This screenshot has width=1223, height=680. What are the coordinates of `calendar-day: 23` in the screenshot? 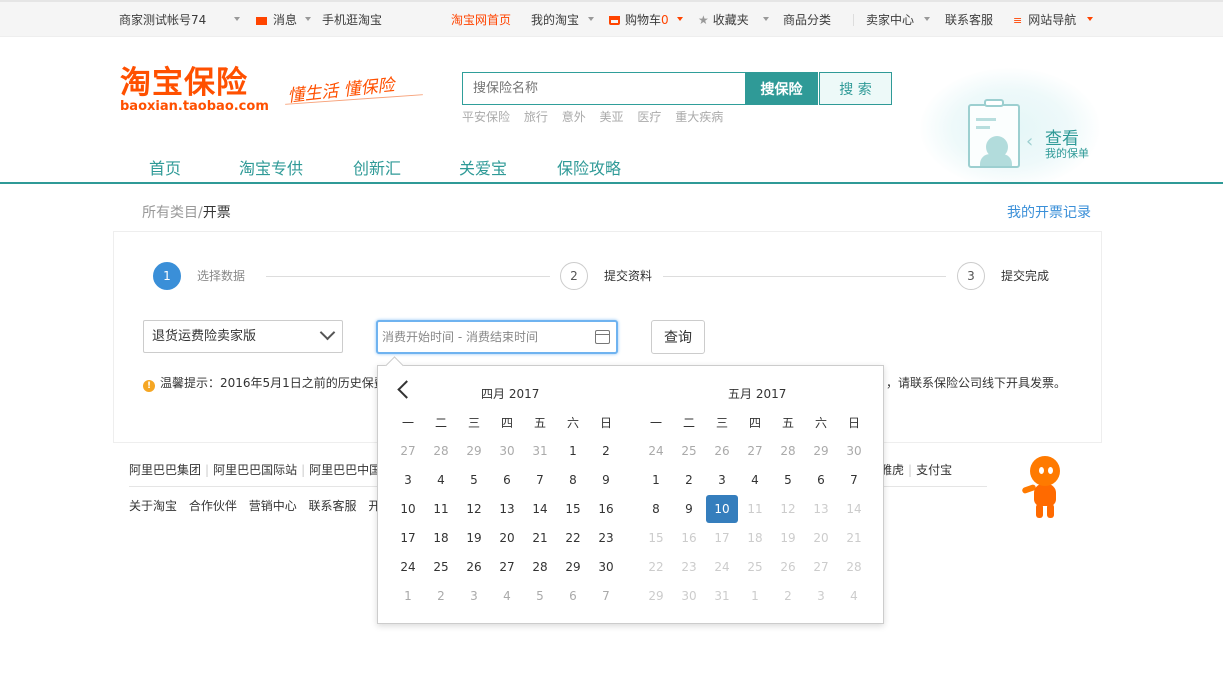 It's located at (606, 538).